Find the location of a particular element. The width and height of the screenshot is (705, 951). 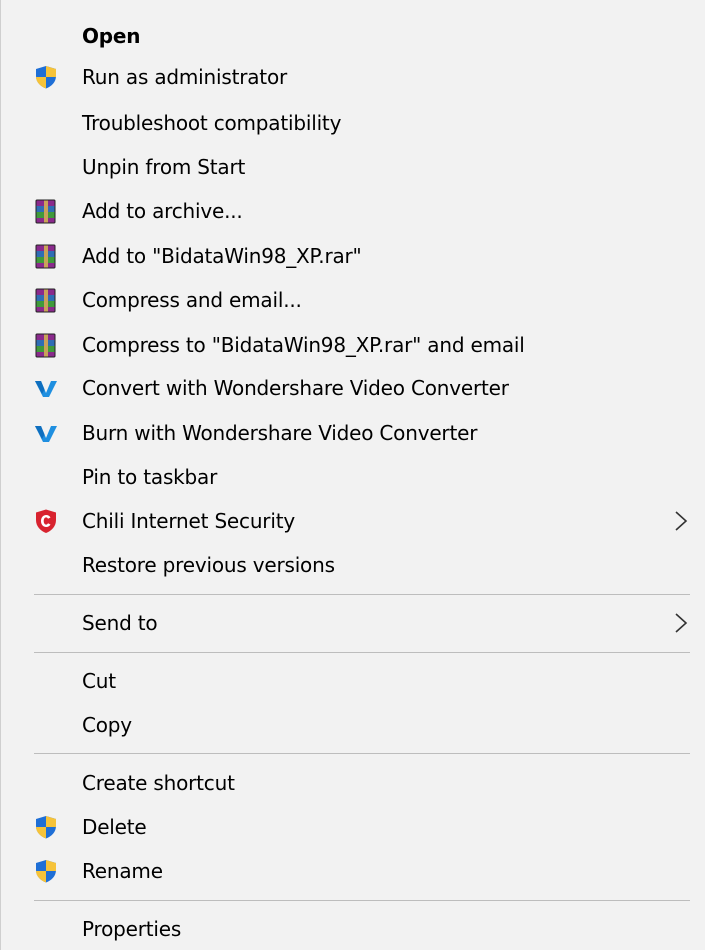

menu-item-add-to-rar: Add to "BidataWin98_XP.rar" is located at coordinates (353, 256).